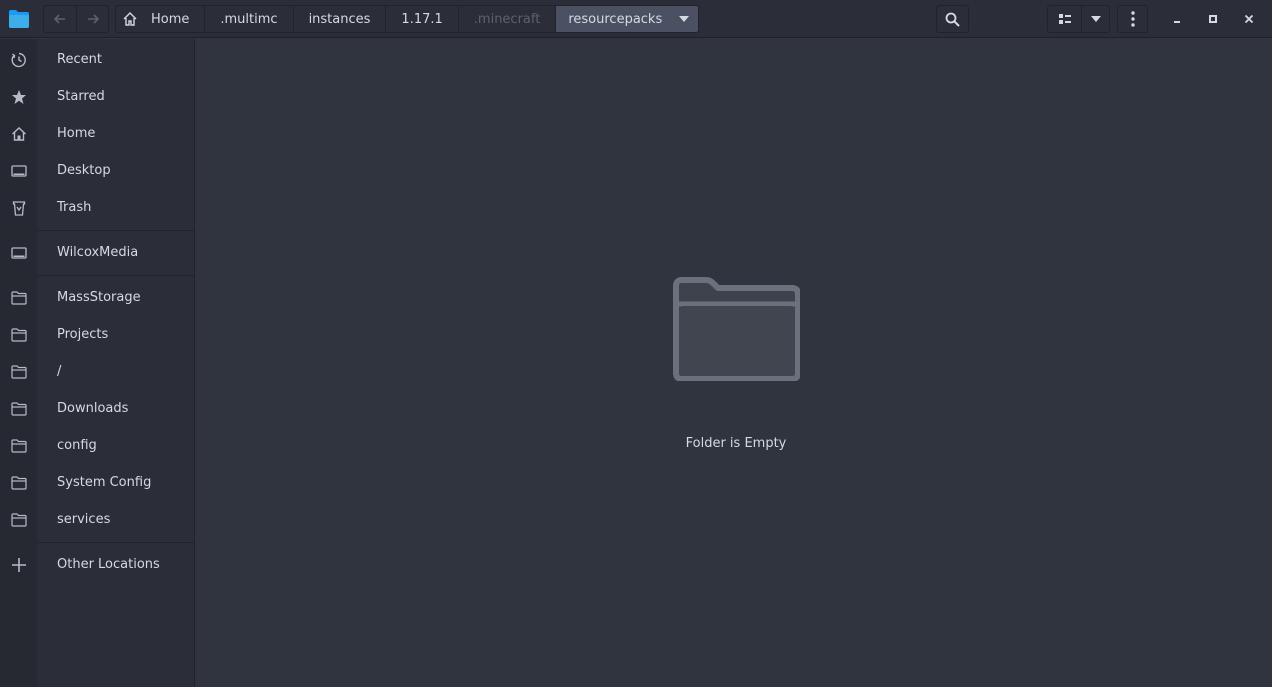  I want to click on crumb-version: 1.17.1, so click(421, 19).